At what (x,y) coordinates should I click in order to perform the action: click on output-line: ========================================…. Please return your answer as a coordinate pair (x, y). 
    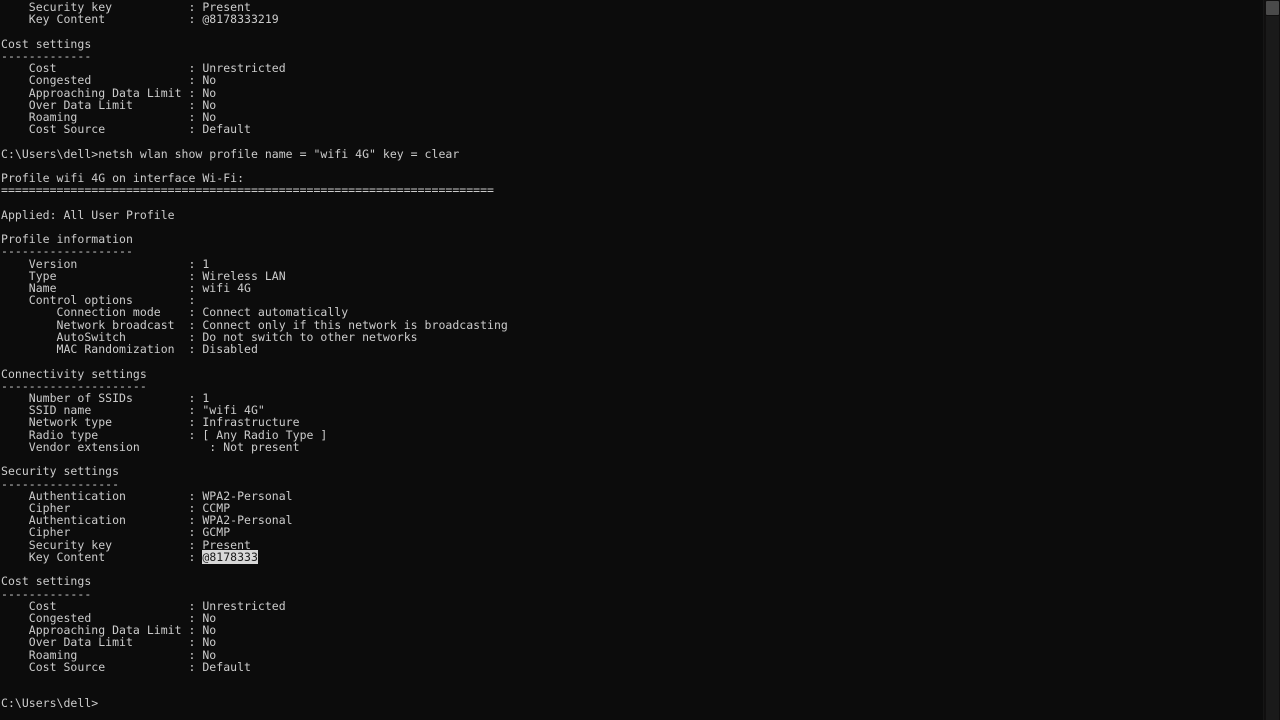
    Looking at the image, I should click on (247, 190).